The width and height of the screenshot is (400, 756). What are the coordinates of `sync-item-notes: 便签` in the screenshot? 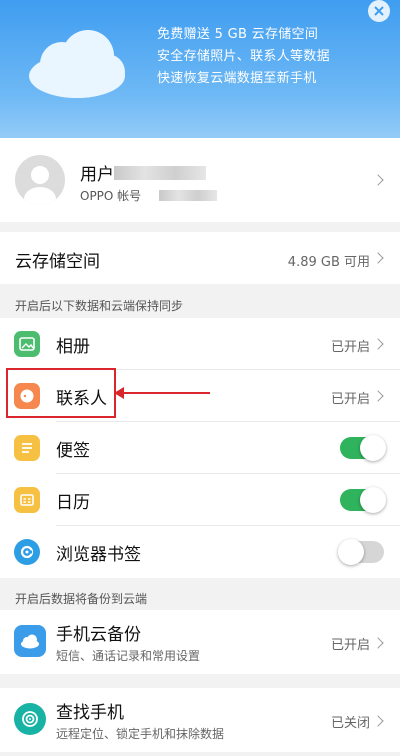 It's located at (200, 448).